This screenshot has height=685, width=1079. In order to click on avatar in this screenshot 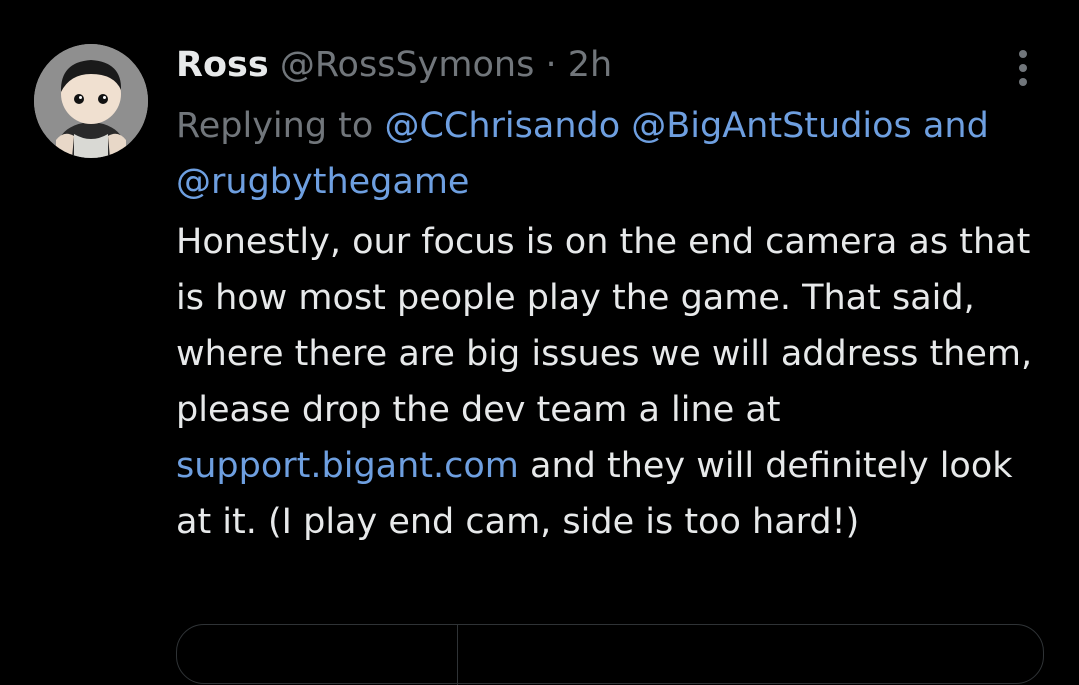, I will do `click(91, 101)`.